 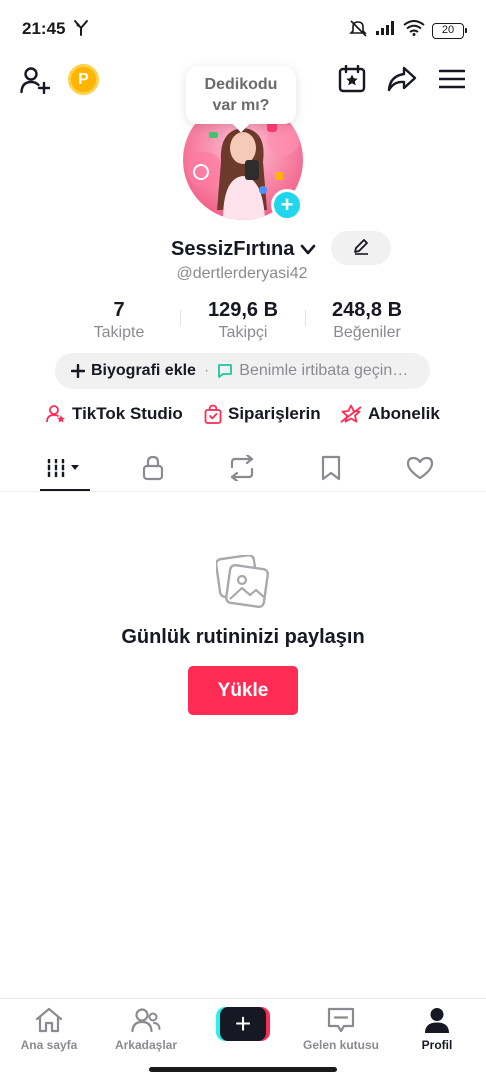 I want to click on lock-icon, so click(x=153, y=468).